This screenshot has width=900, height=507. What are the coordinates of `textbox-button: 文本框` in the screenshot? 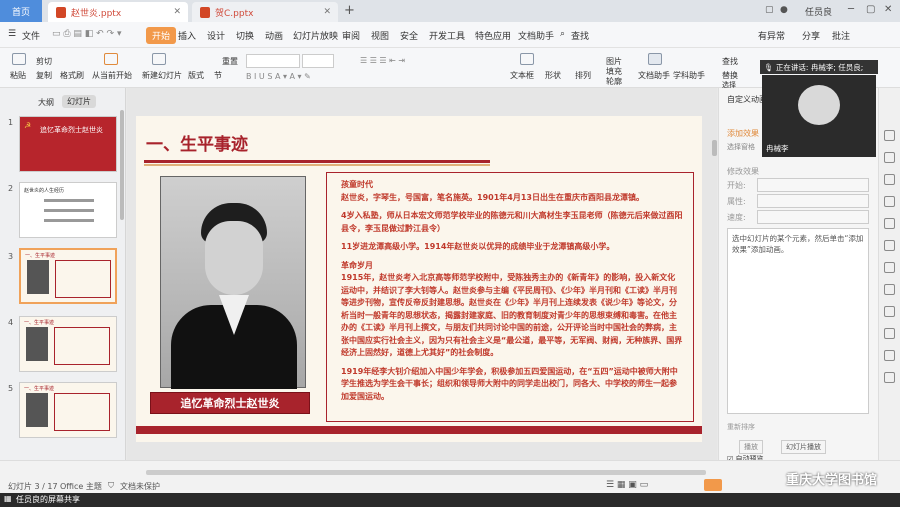 It's located at (522, 75).